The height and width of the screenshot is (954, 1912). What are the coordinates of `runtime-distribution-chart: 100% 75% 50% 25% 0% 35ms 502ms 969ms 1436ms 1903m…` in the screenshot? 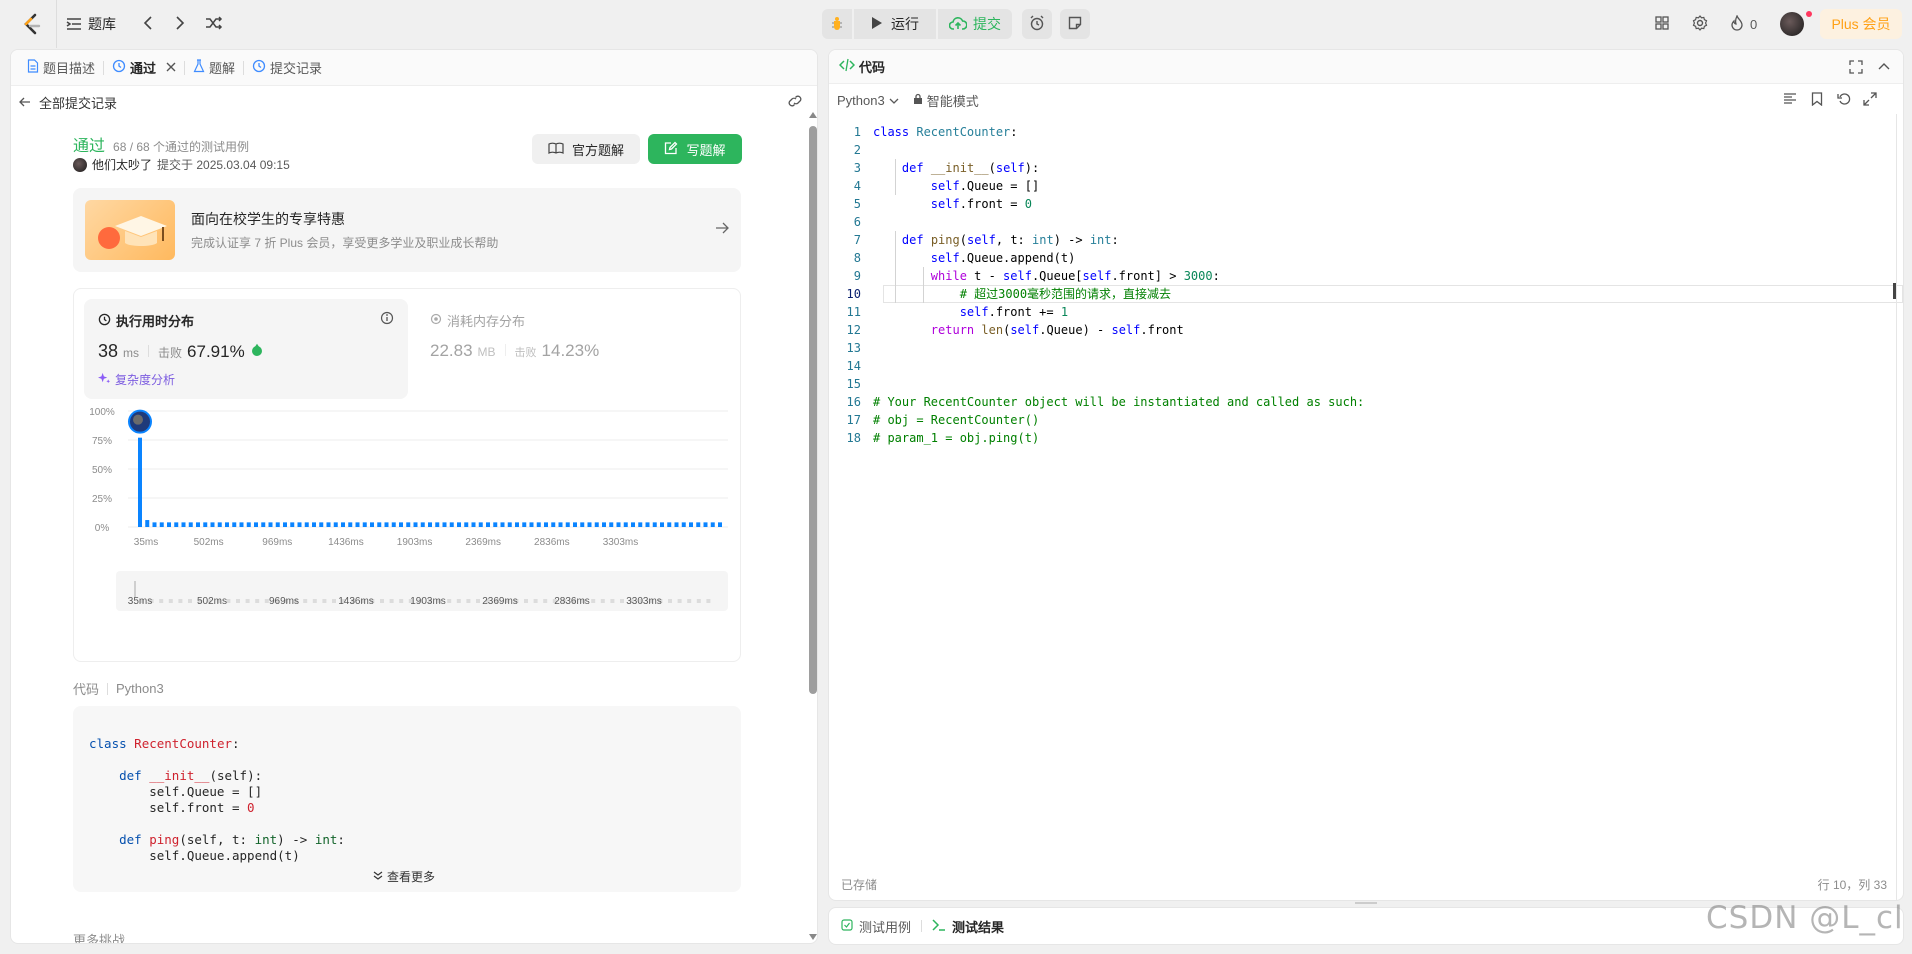 It's located at (407, 533).